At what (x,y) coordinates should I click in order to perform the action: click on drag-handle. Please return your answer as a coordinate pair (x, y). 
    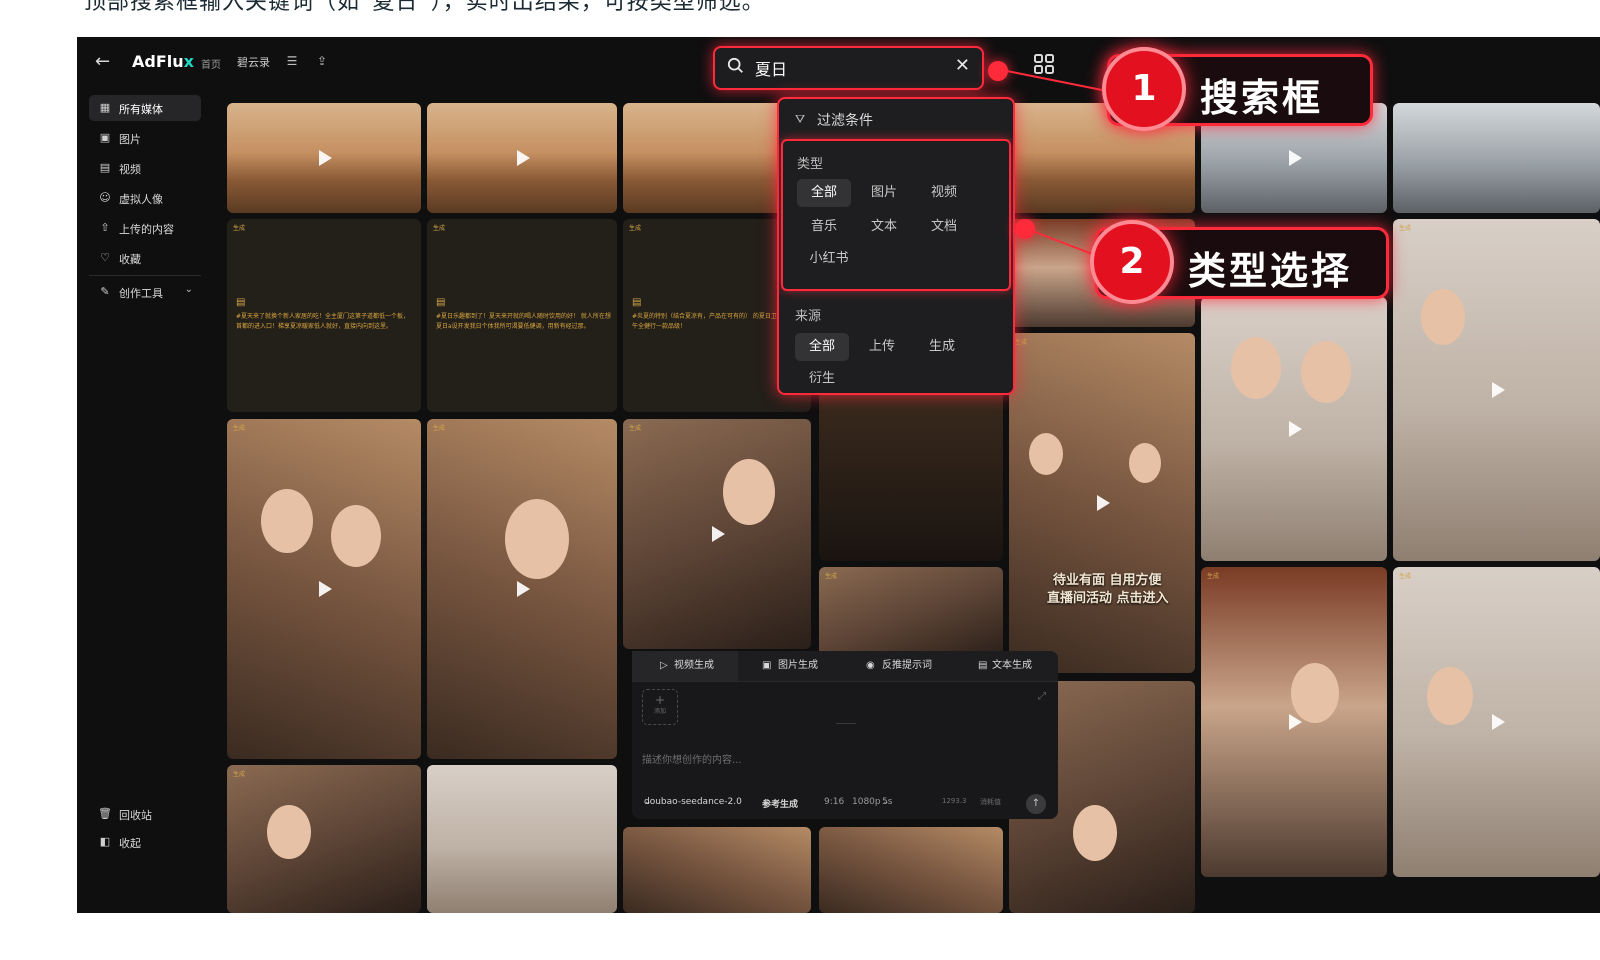
    Looking at the image, I should click on (846, 723).